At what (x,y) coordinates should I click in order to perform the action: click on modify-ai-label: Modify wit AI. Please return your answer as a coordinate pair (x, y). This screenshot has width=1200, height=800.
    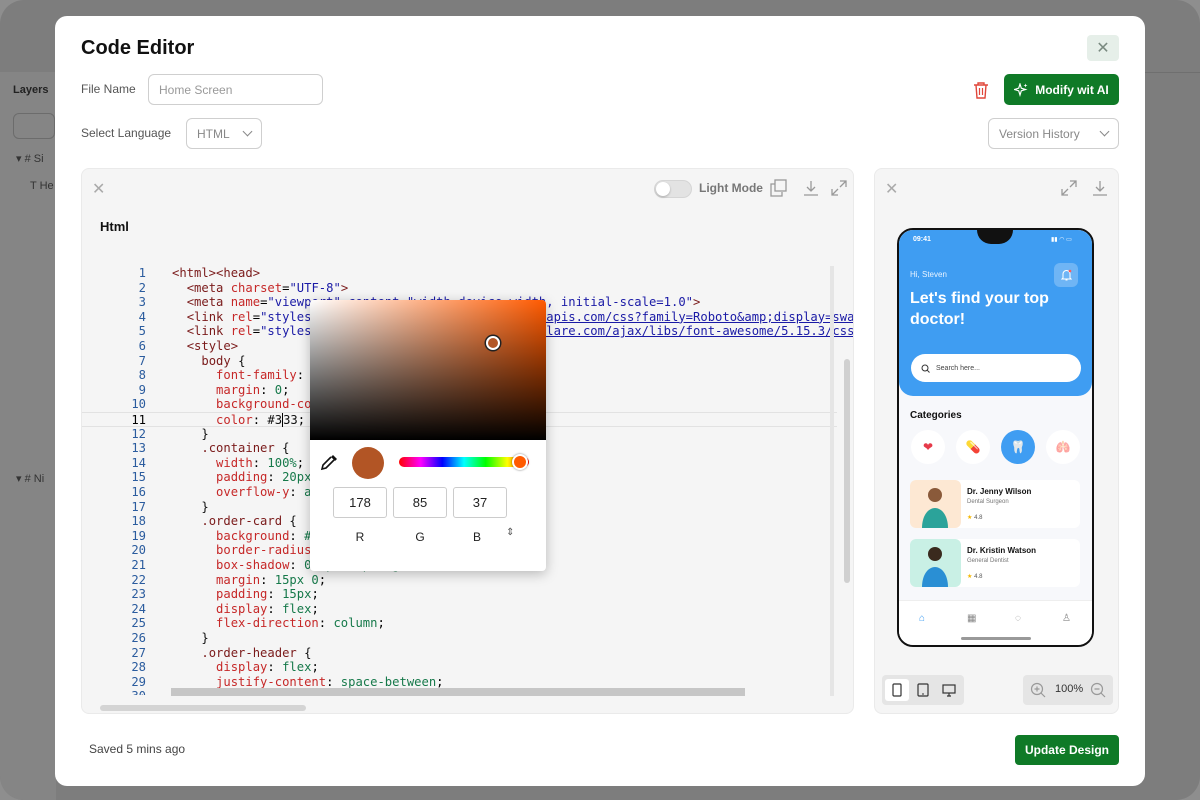
    Looking at the image, I should click on (1072, 89).